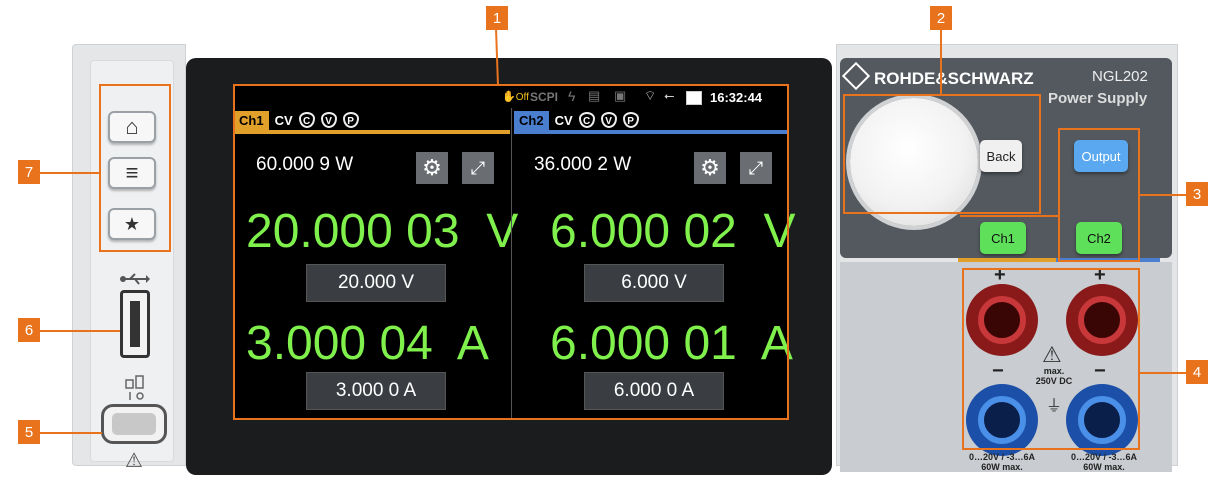 This screenshot has width=1225, height=477. Describe the element at coordinates (135, 324) in the screenshot. I see `usb-port` at that location.